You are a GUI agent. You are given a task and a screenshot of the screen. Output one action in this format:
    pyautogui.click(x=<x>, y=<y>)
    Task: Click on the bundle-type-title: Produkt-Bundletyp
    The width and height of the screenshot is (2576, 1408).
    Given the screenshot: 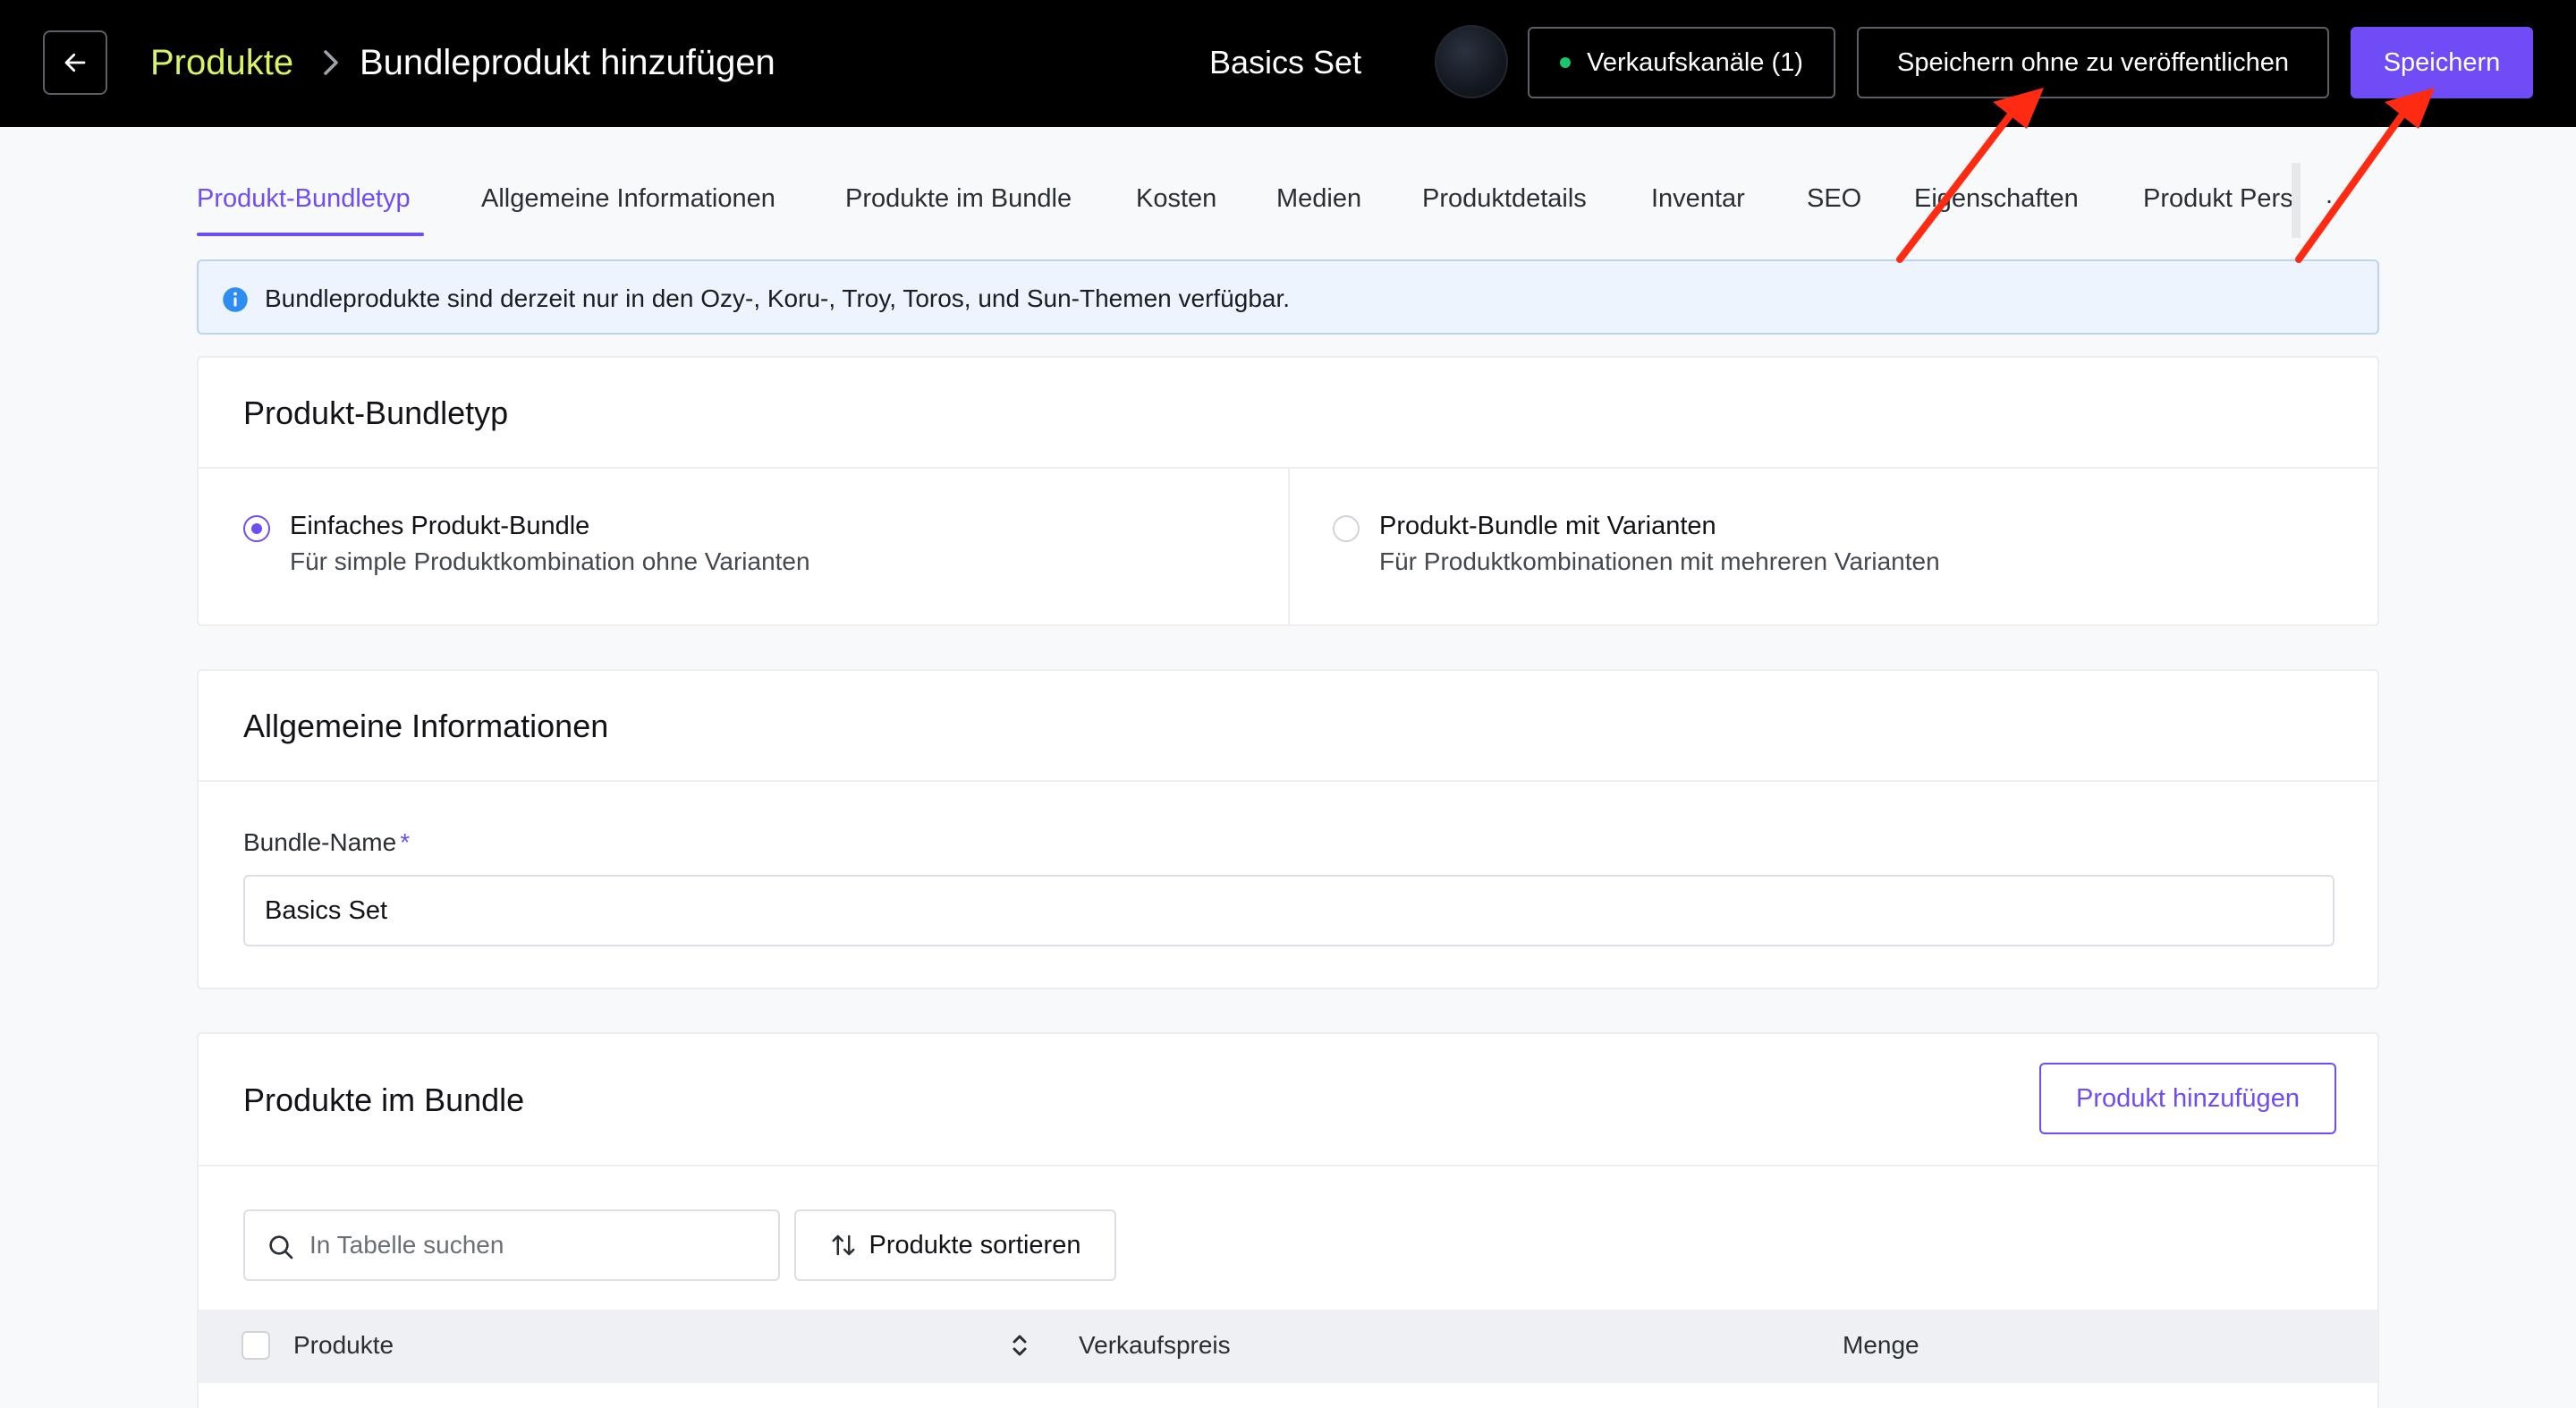 What is the action you would take?
    pyautogui.click(x=376, y=412)
    